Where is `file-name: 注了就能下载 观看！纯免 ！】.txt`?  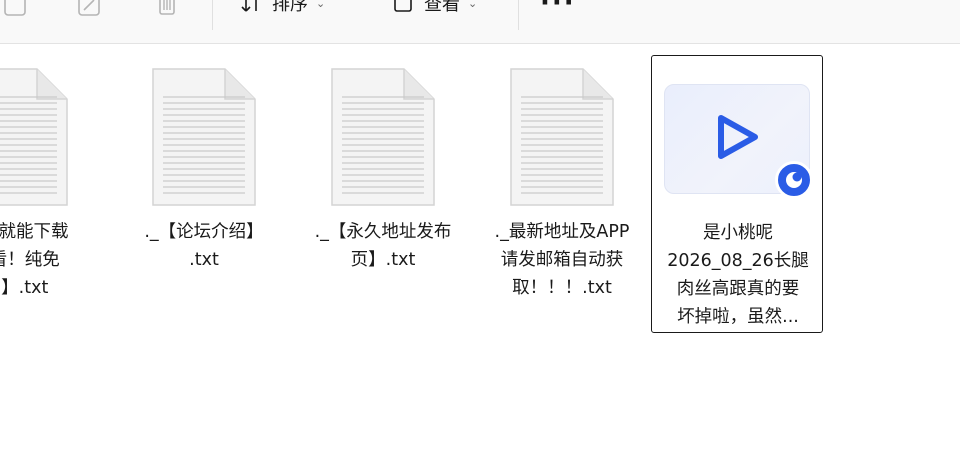
file-name: 注了就能下载 观看！纯免 ！】.txt is located at coordinates (34, 260).